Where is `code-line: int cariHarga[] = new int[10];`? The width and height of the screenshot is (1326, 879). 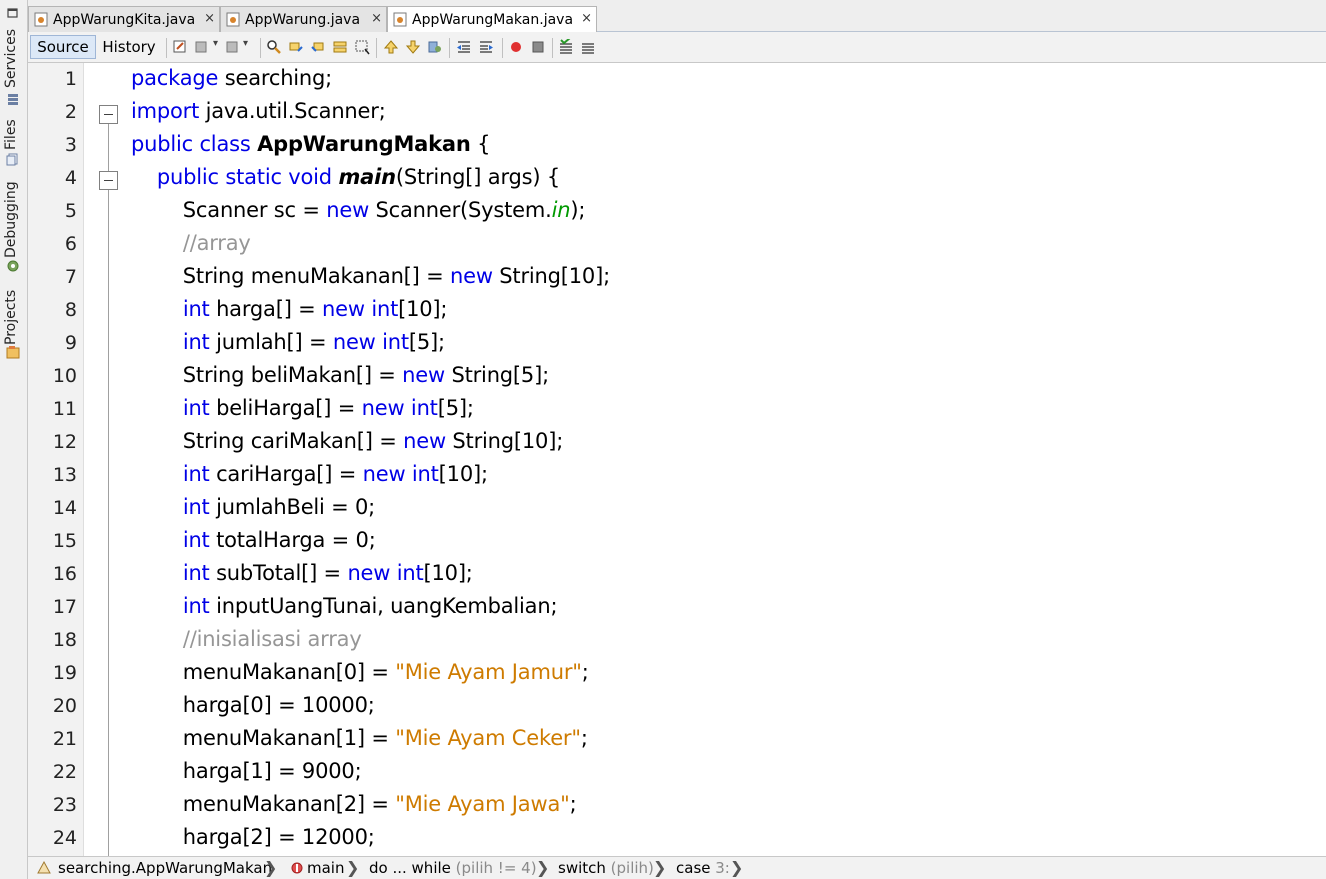 code-line: int cariHarga[] = new int[10]; is located at coordinates (309, 474).